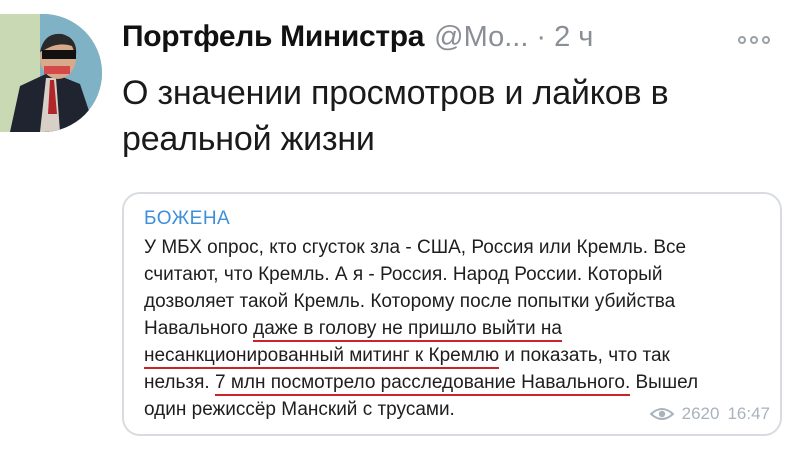 This screenshot has height=463, width=800. I want to click on quote-meta: 2620 16:47, so click(709, 414).